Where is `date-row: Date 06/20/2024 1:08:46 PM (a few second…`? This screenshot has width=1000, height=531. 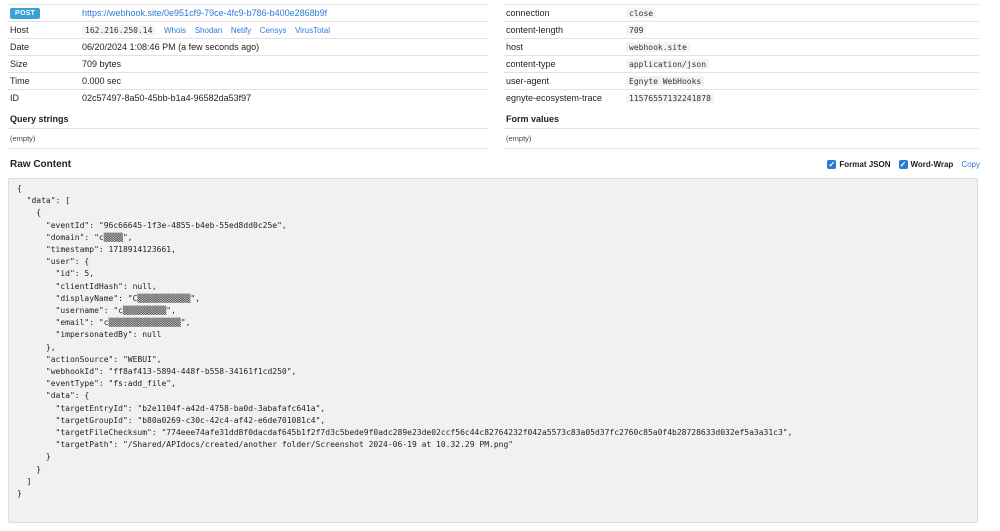 date-row: Date 06/20/2024 1:08:46 PM (a few second… is located at coordinates (248, 46).